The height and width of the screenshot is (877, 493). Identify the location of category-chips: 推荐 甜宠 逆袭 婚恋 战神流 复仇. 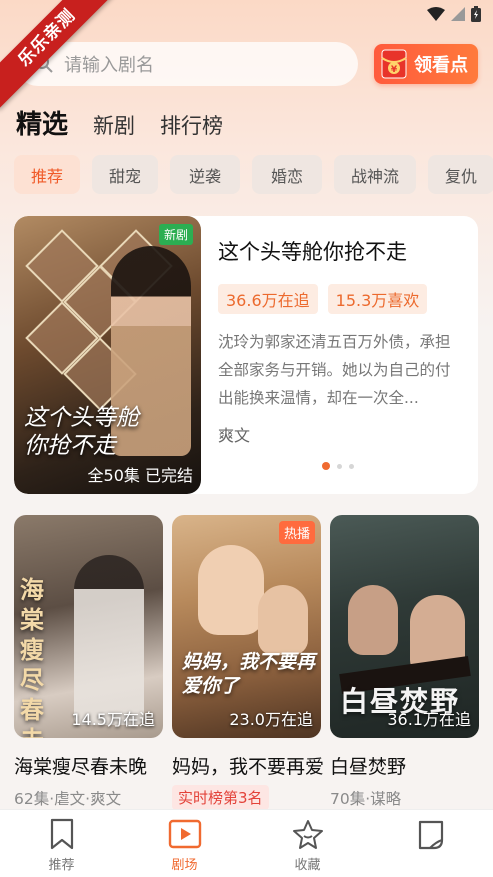
(253, 174).